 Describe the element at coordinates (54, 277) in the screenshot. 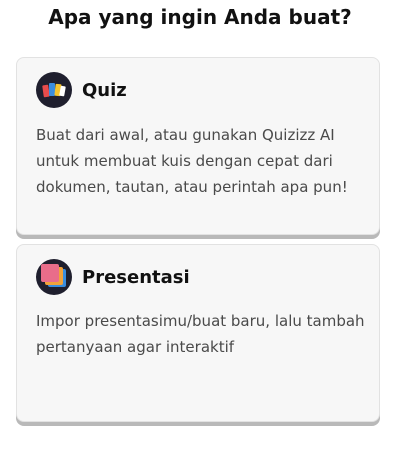

I see `presentation-icon` at that location.